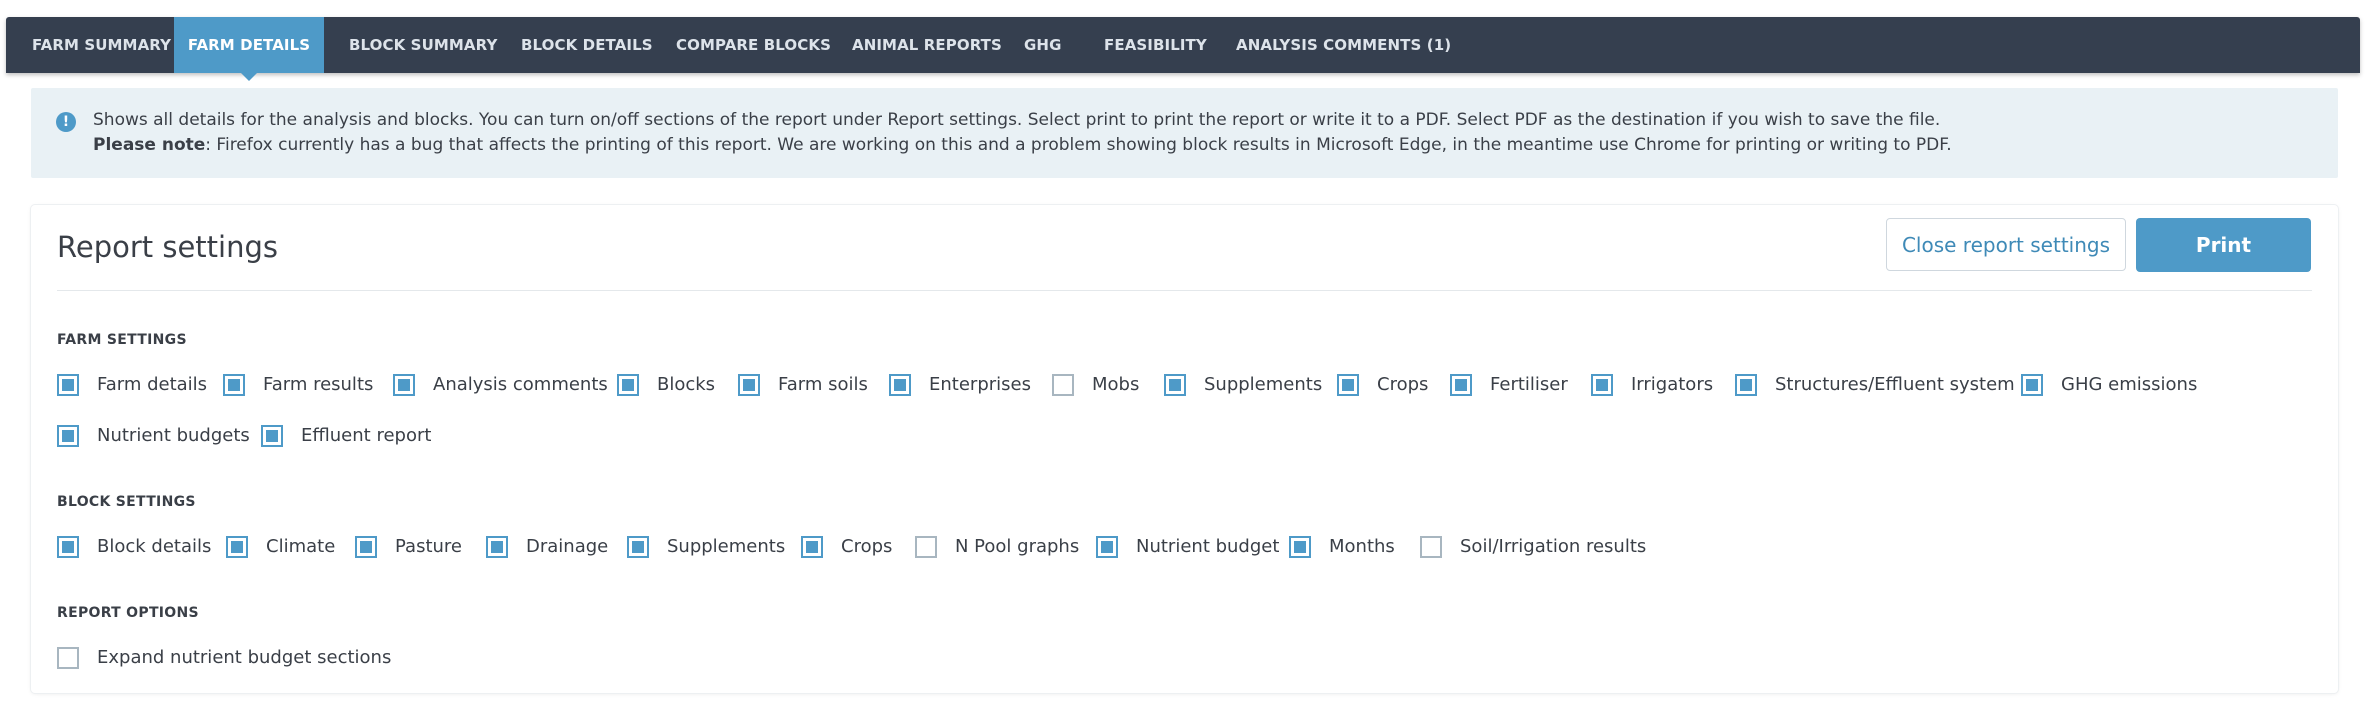  Describe the element at coordinates (980, 384) in the screenshot. I see `checkbox-label: Enterprises` at that location.